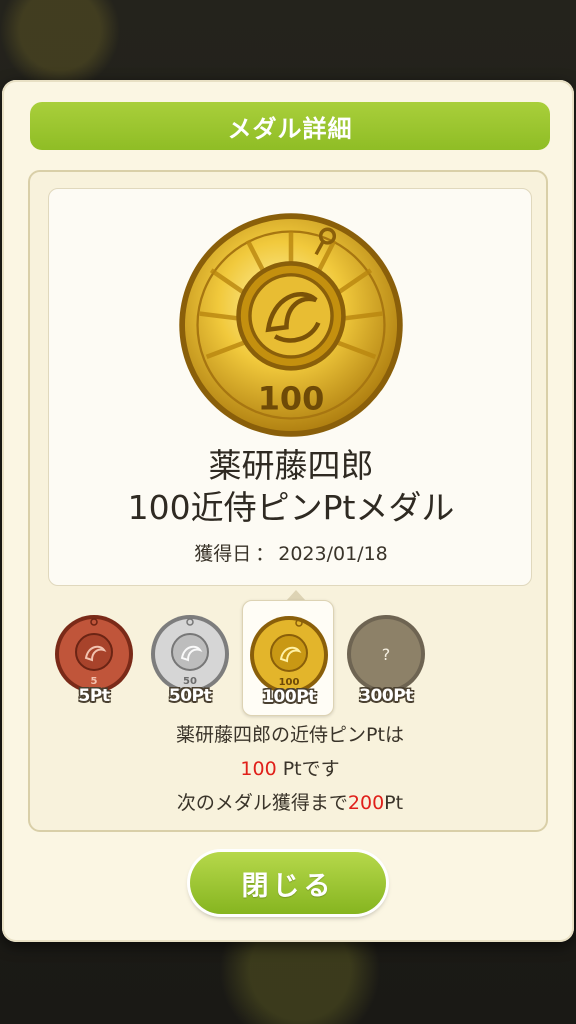 This screenshot has width=576, height=1024. What do you see at coordinates (223, 554) in the screenshot?
I see `acquired-label: 獲得日` at bounding box center [223, 554].